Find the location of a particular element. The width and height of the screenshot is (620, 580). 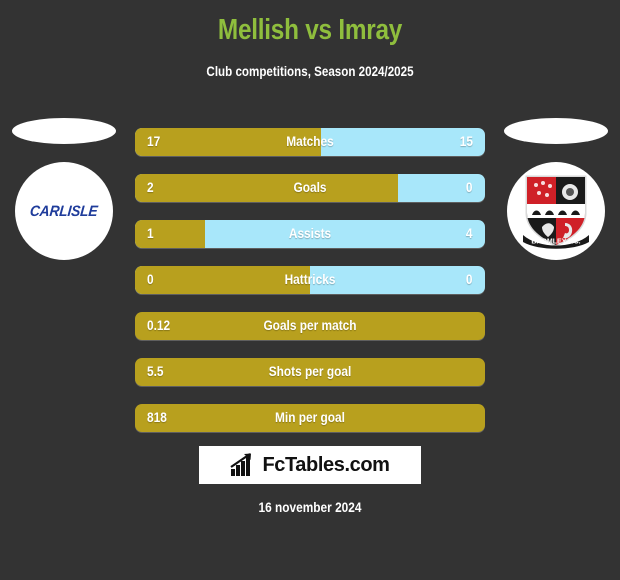

home-team-logo-slot: CARLISLE is located at coordinates (64, 189).